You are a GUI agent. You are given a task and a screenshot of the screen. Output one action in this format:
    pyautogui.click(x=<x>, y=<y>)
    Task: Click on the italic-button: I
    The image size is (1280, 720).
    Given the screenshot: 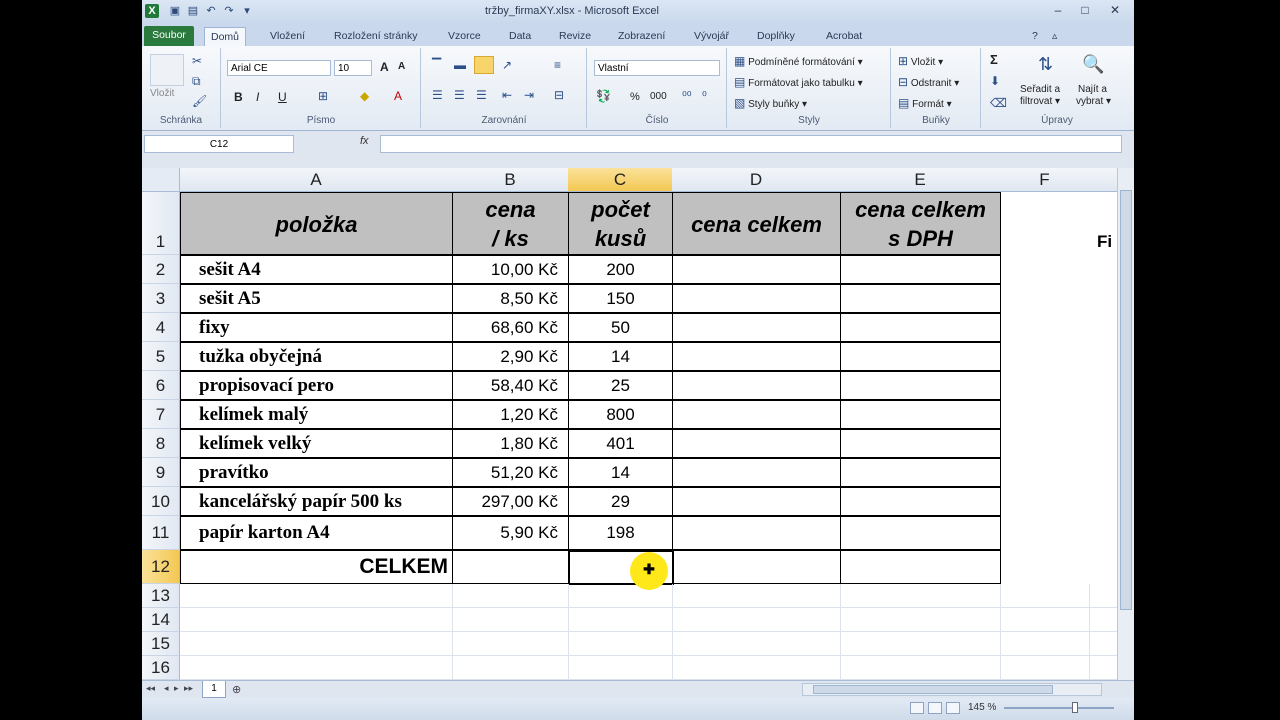 What is the action you would take?
    pyautogui.click(x=257, y=97)
    